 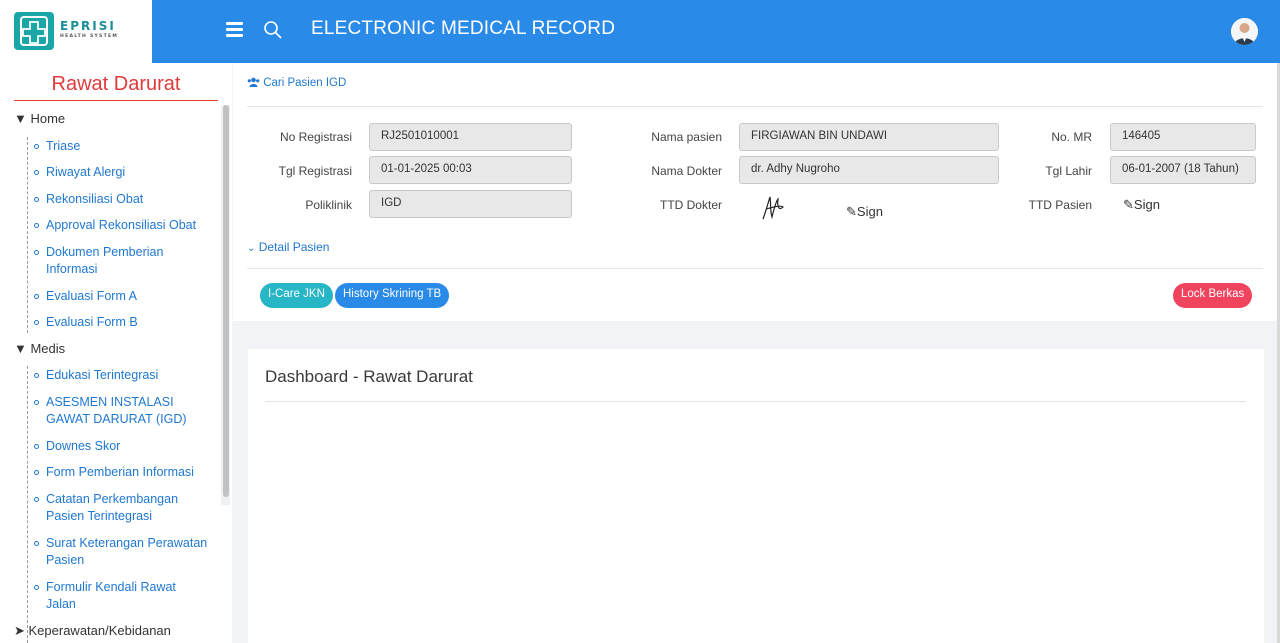 I want to click on tgl-registrasi-label: Tgl Registrasi, so click(x=315, y=171).